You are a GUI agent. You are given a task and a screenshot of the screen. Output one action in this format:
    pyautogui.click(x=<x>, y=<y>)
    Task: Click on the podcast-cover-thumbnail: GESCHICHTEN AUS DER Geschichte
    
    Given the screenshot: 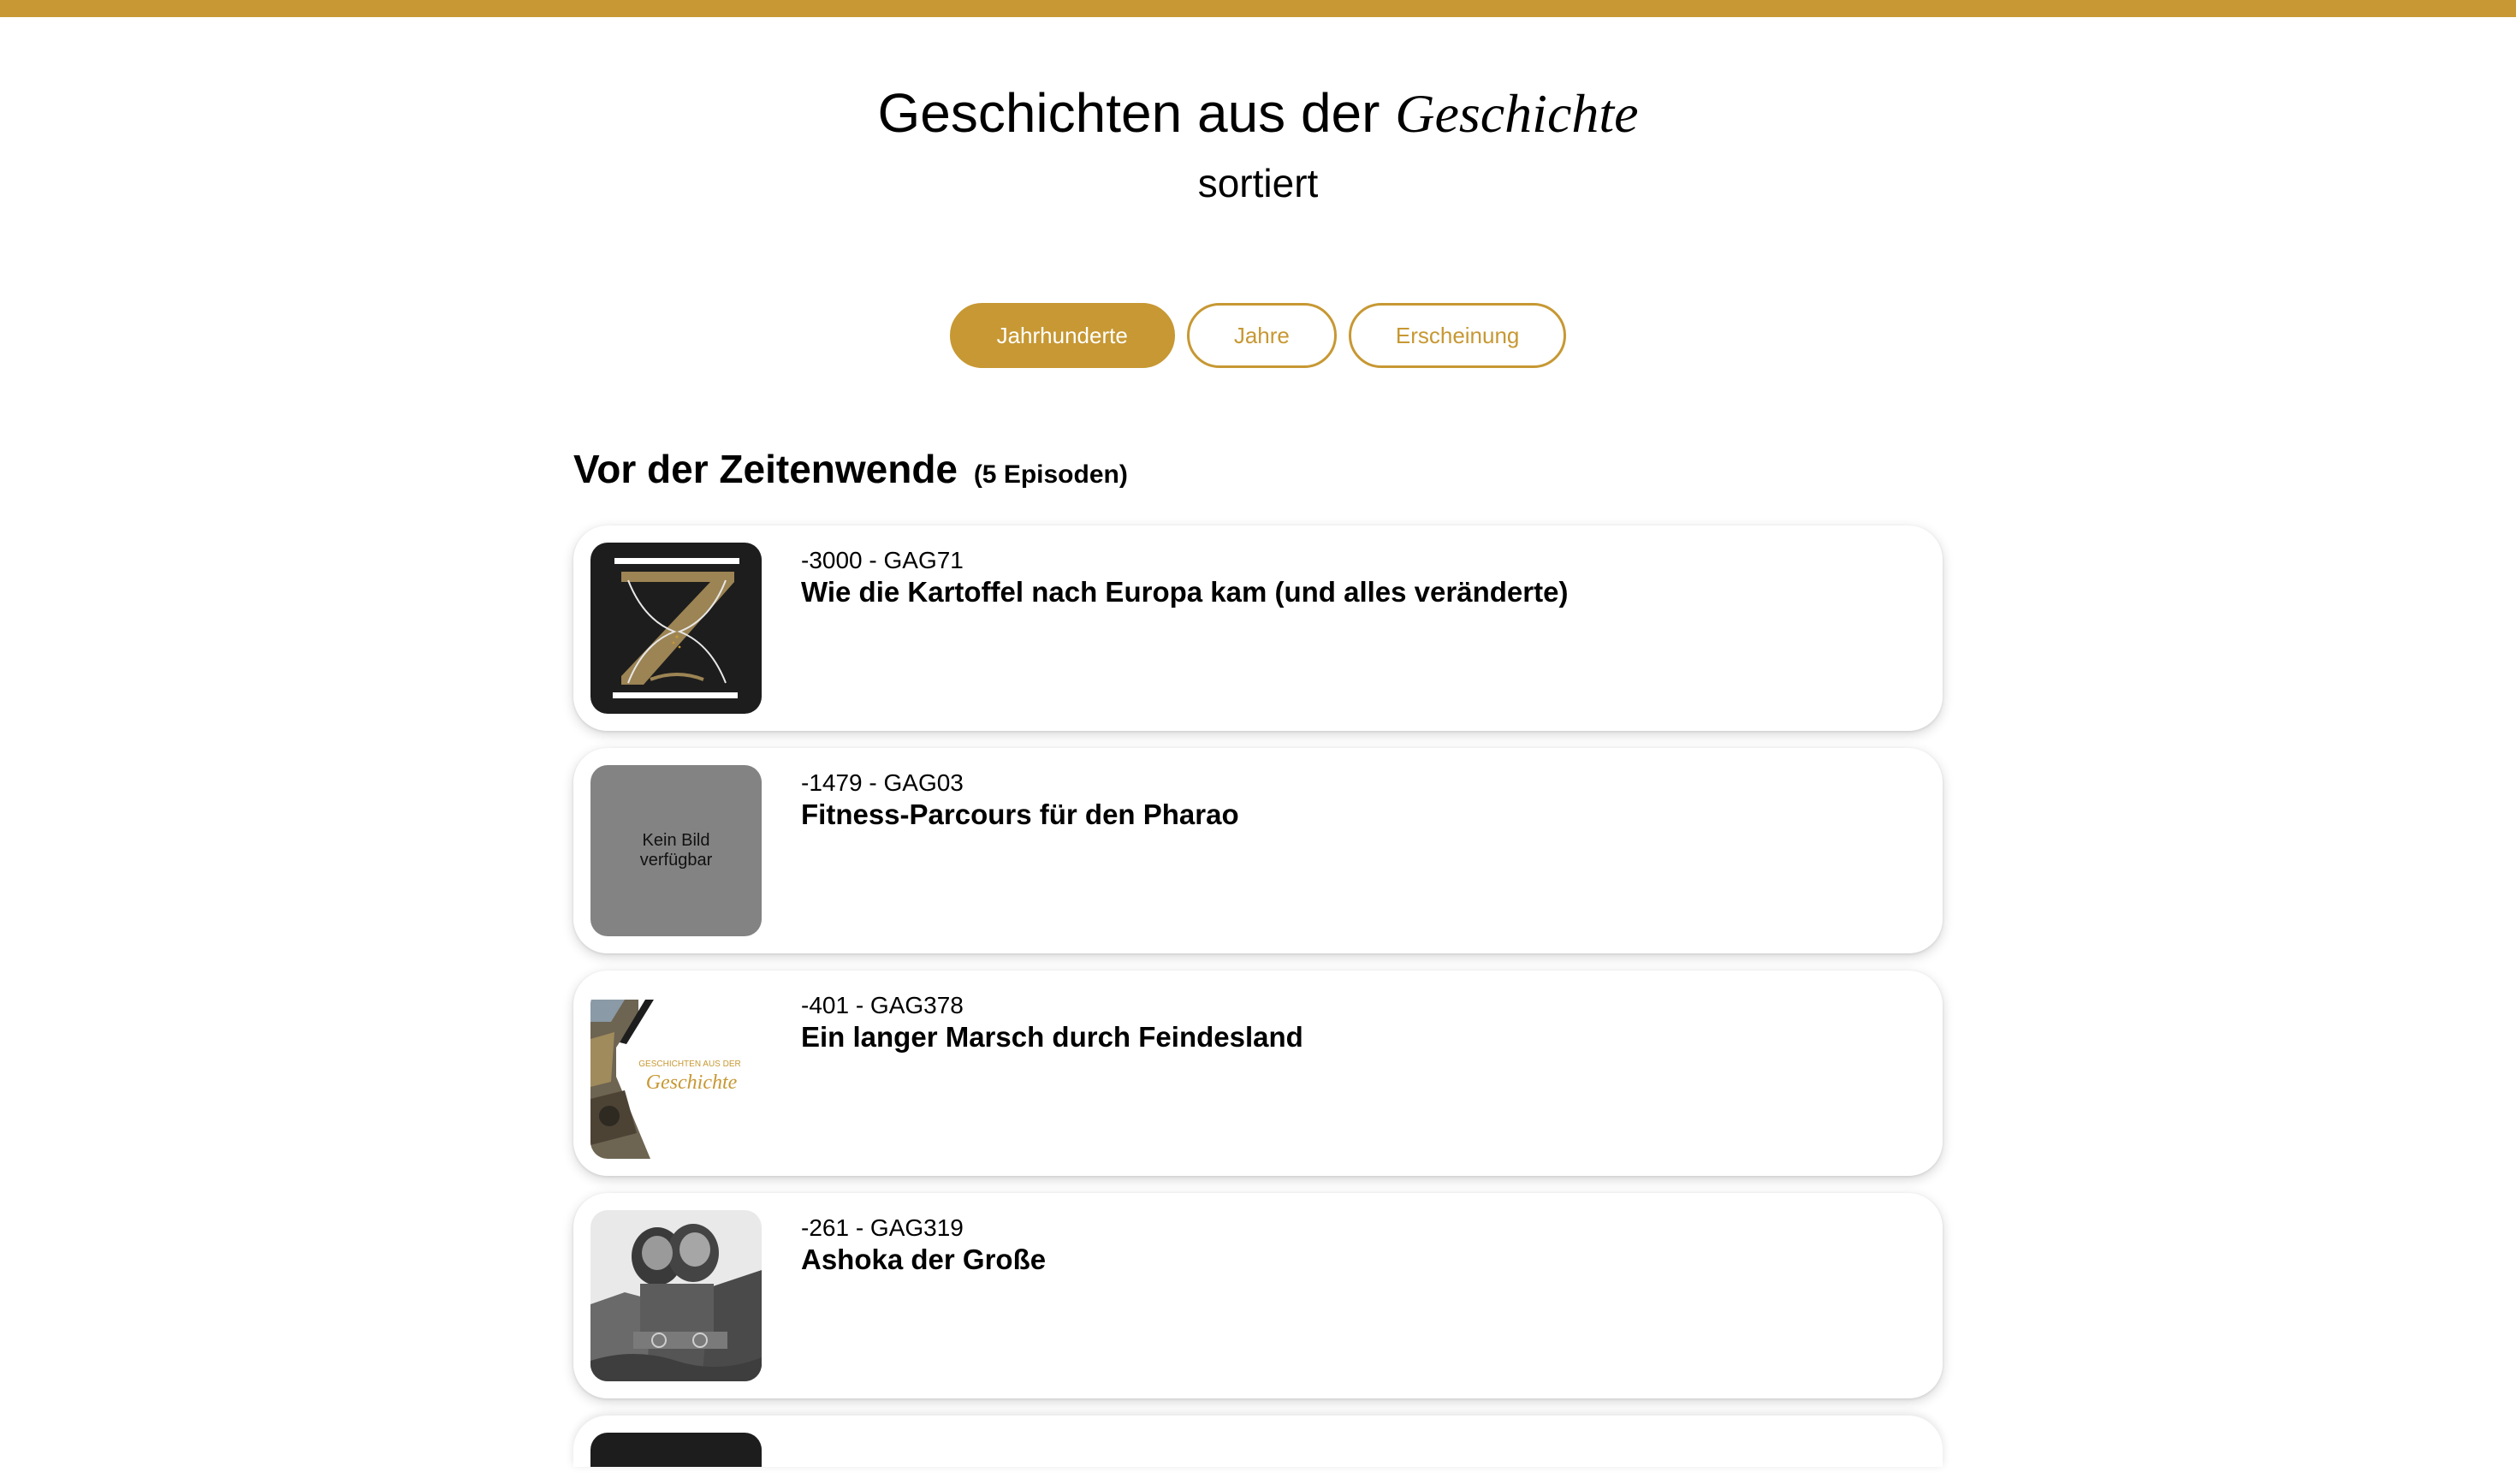 What is the action you would take?
    pyautogui.click(x=676, y=1074)
    